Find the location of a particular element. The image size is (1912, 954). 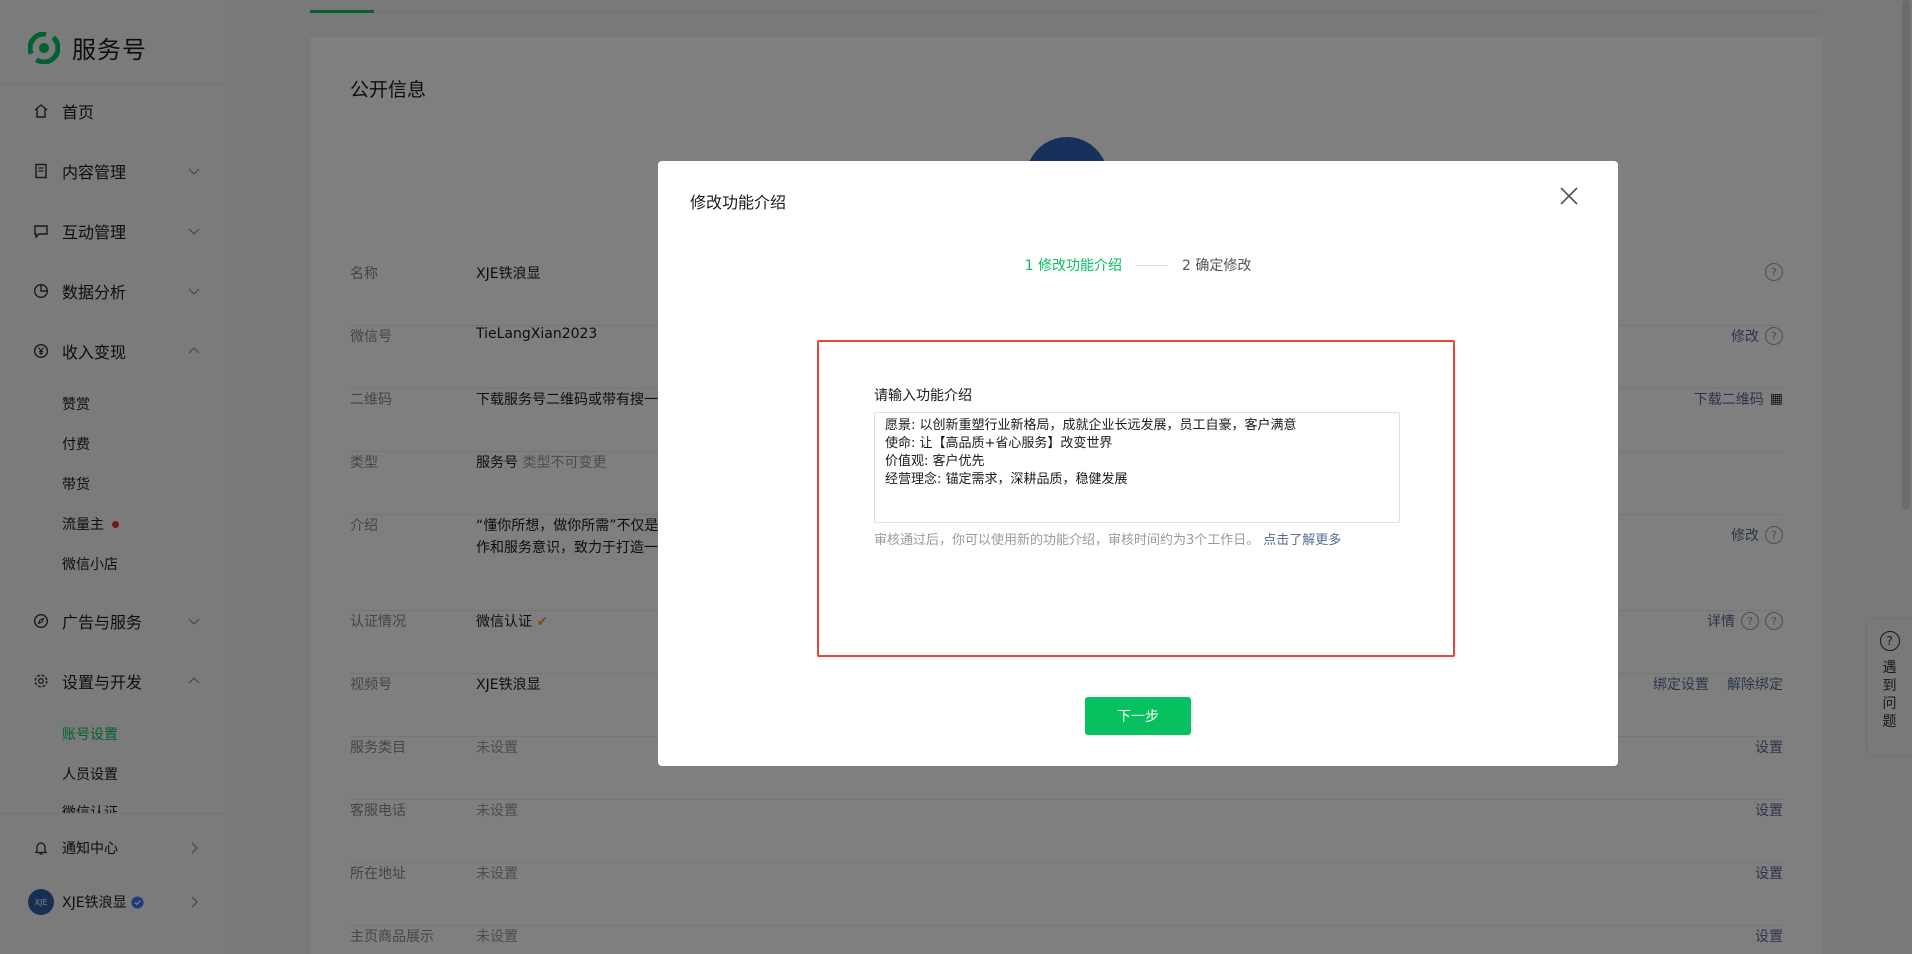

next-button: 下一步 is located at coordinates (1138, 716).